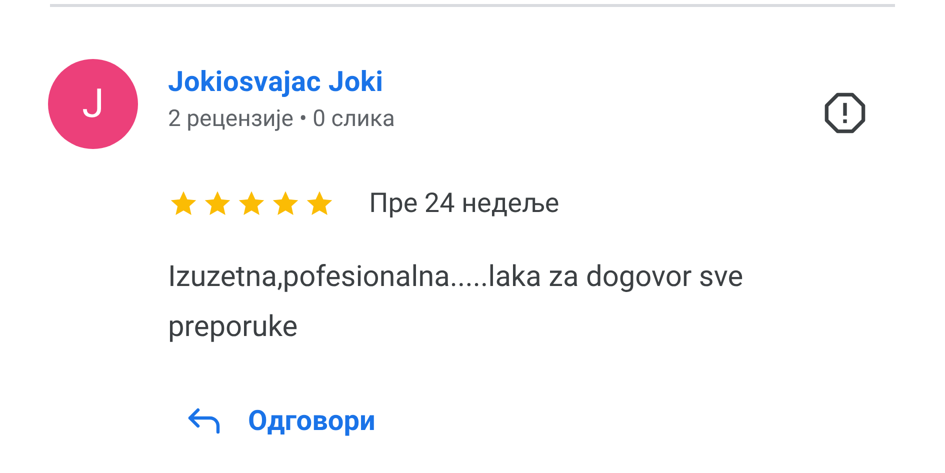  I want to click on reviewer-stats: 2 рецензије • 0 слика, so click(282, 119).